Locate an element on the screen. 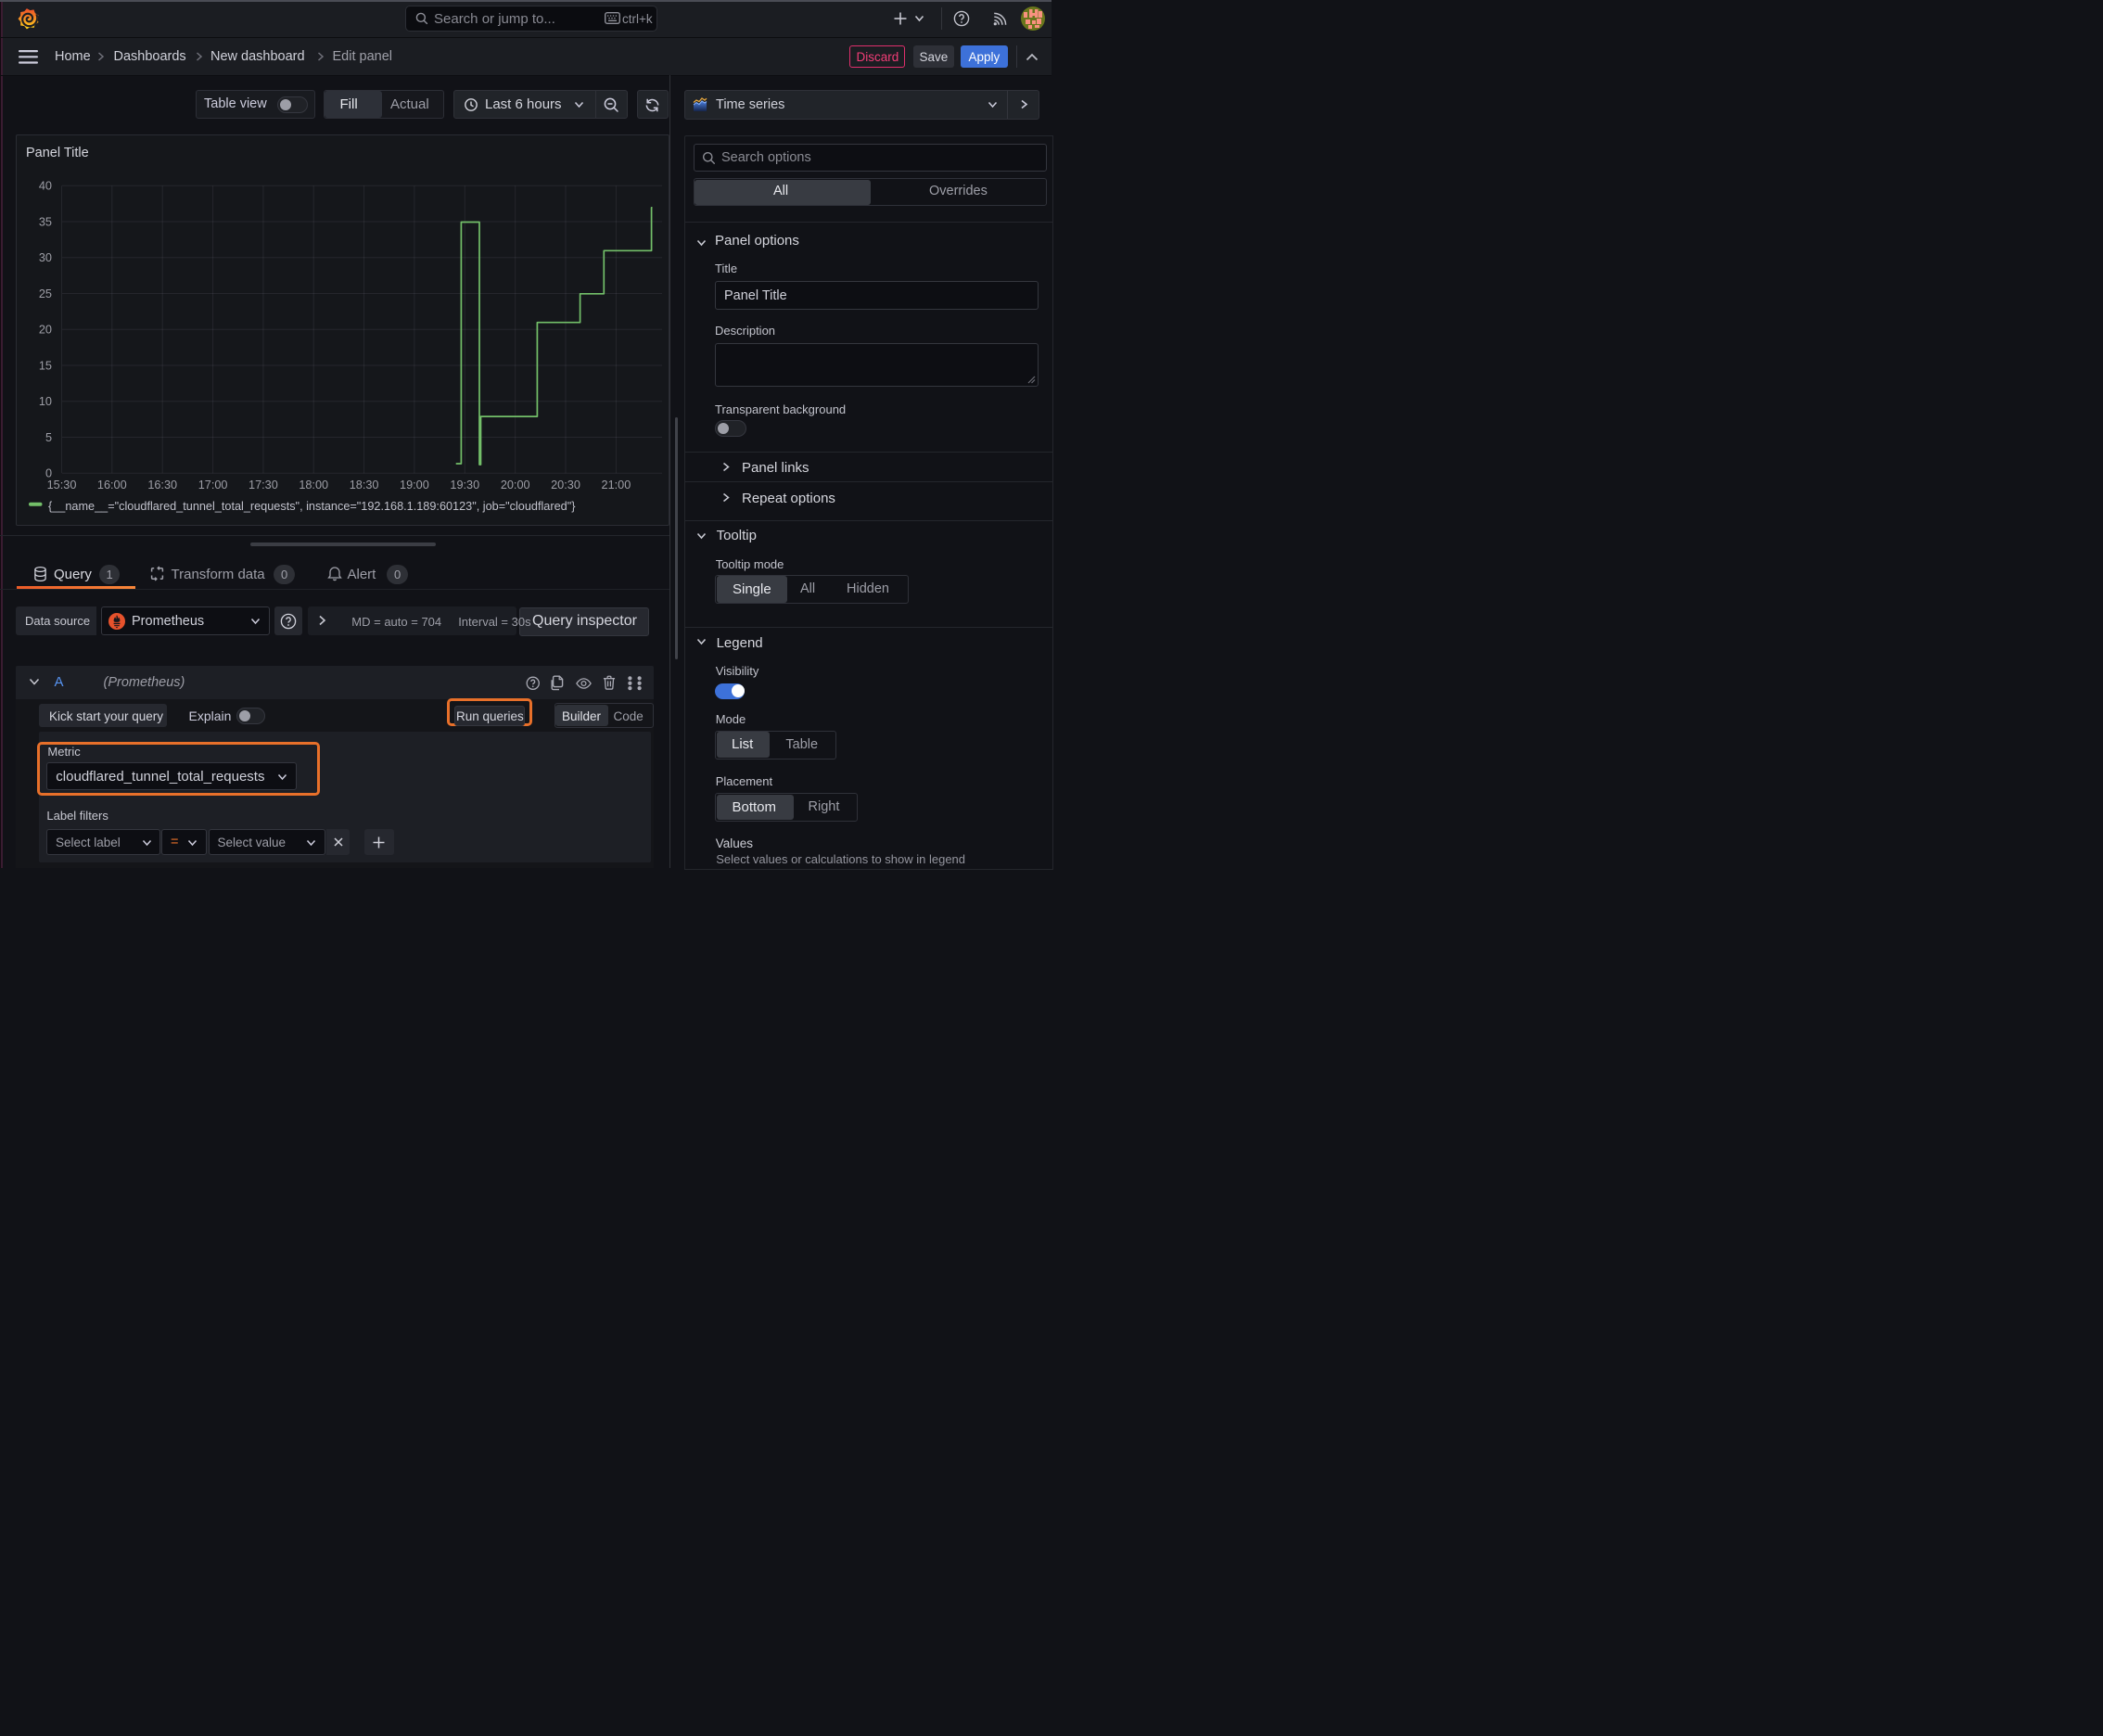  svg-text: 17:00 is located at coordinates (213, 485).